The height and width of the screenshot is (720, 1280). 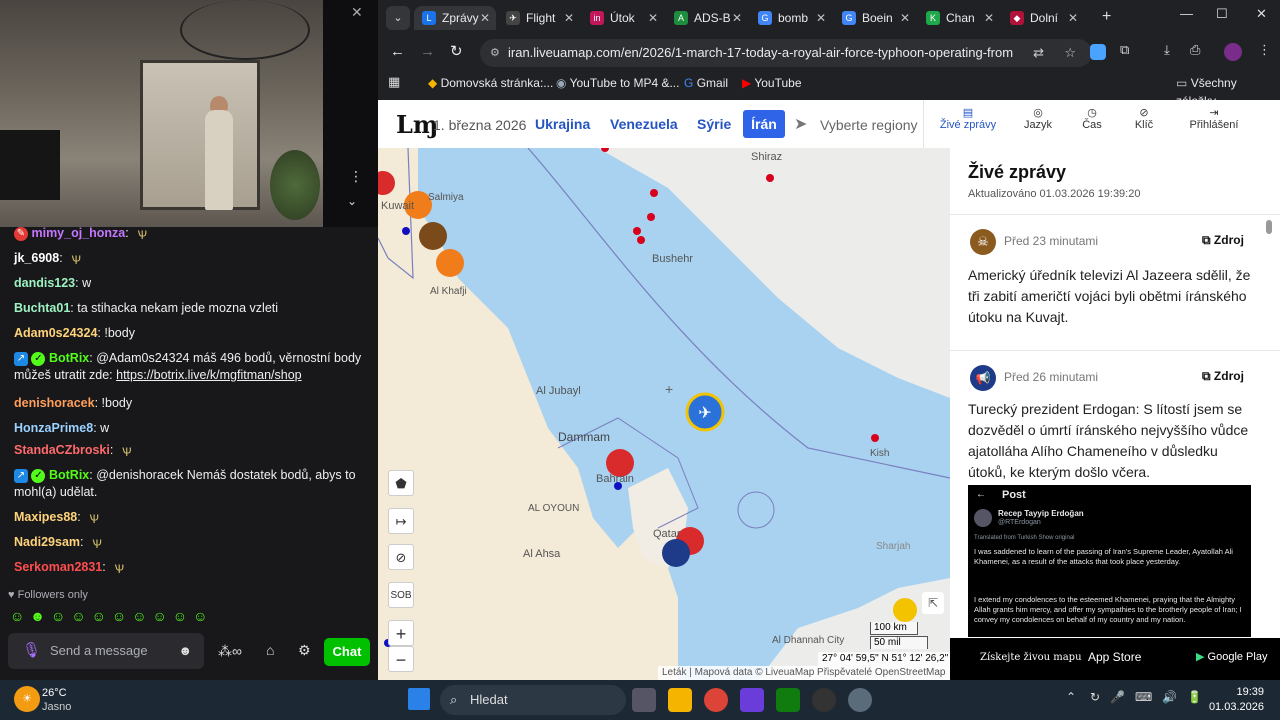 What do you see at coordinates (1264, 50) in the screenshot?
I see `menu-icon: ⋮` at bounding box center [1264, 50].